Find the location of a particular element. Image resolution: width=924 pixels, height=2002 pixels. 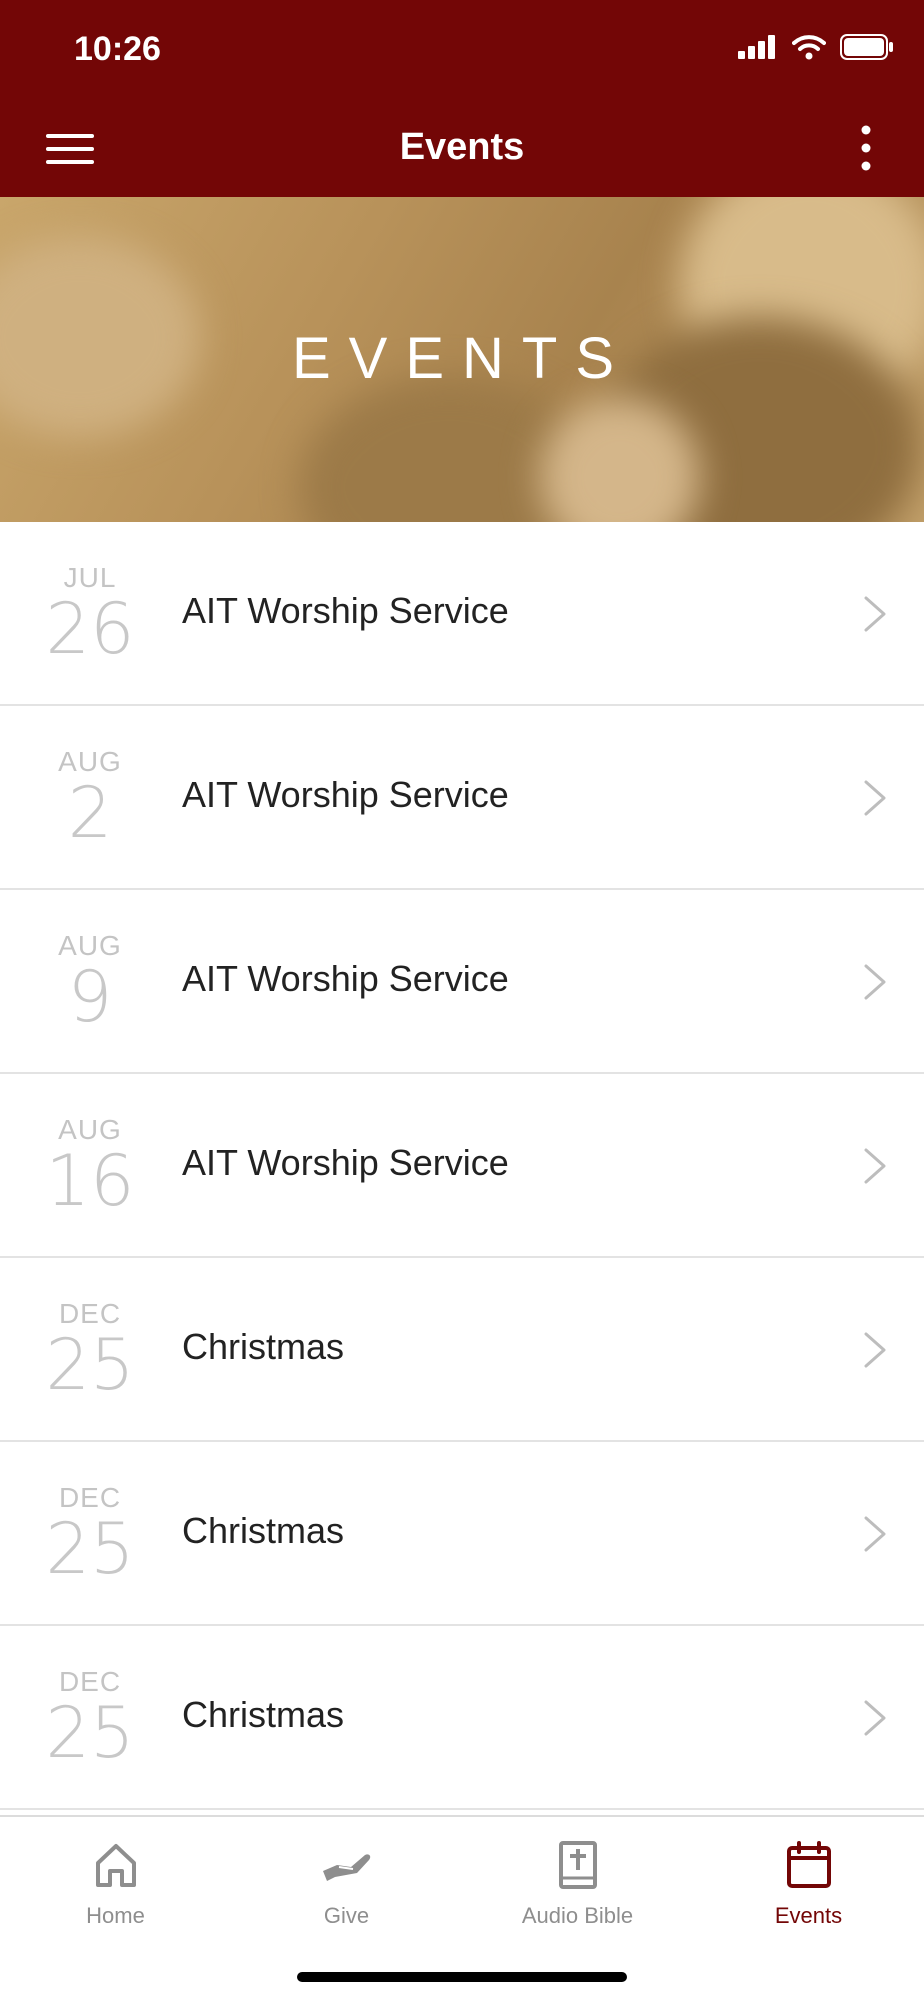

battery-icon is located at coordinates (866, 47).